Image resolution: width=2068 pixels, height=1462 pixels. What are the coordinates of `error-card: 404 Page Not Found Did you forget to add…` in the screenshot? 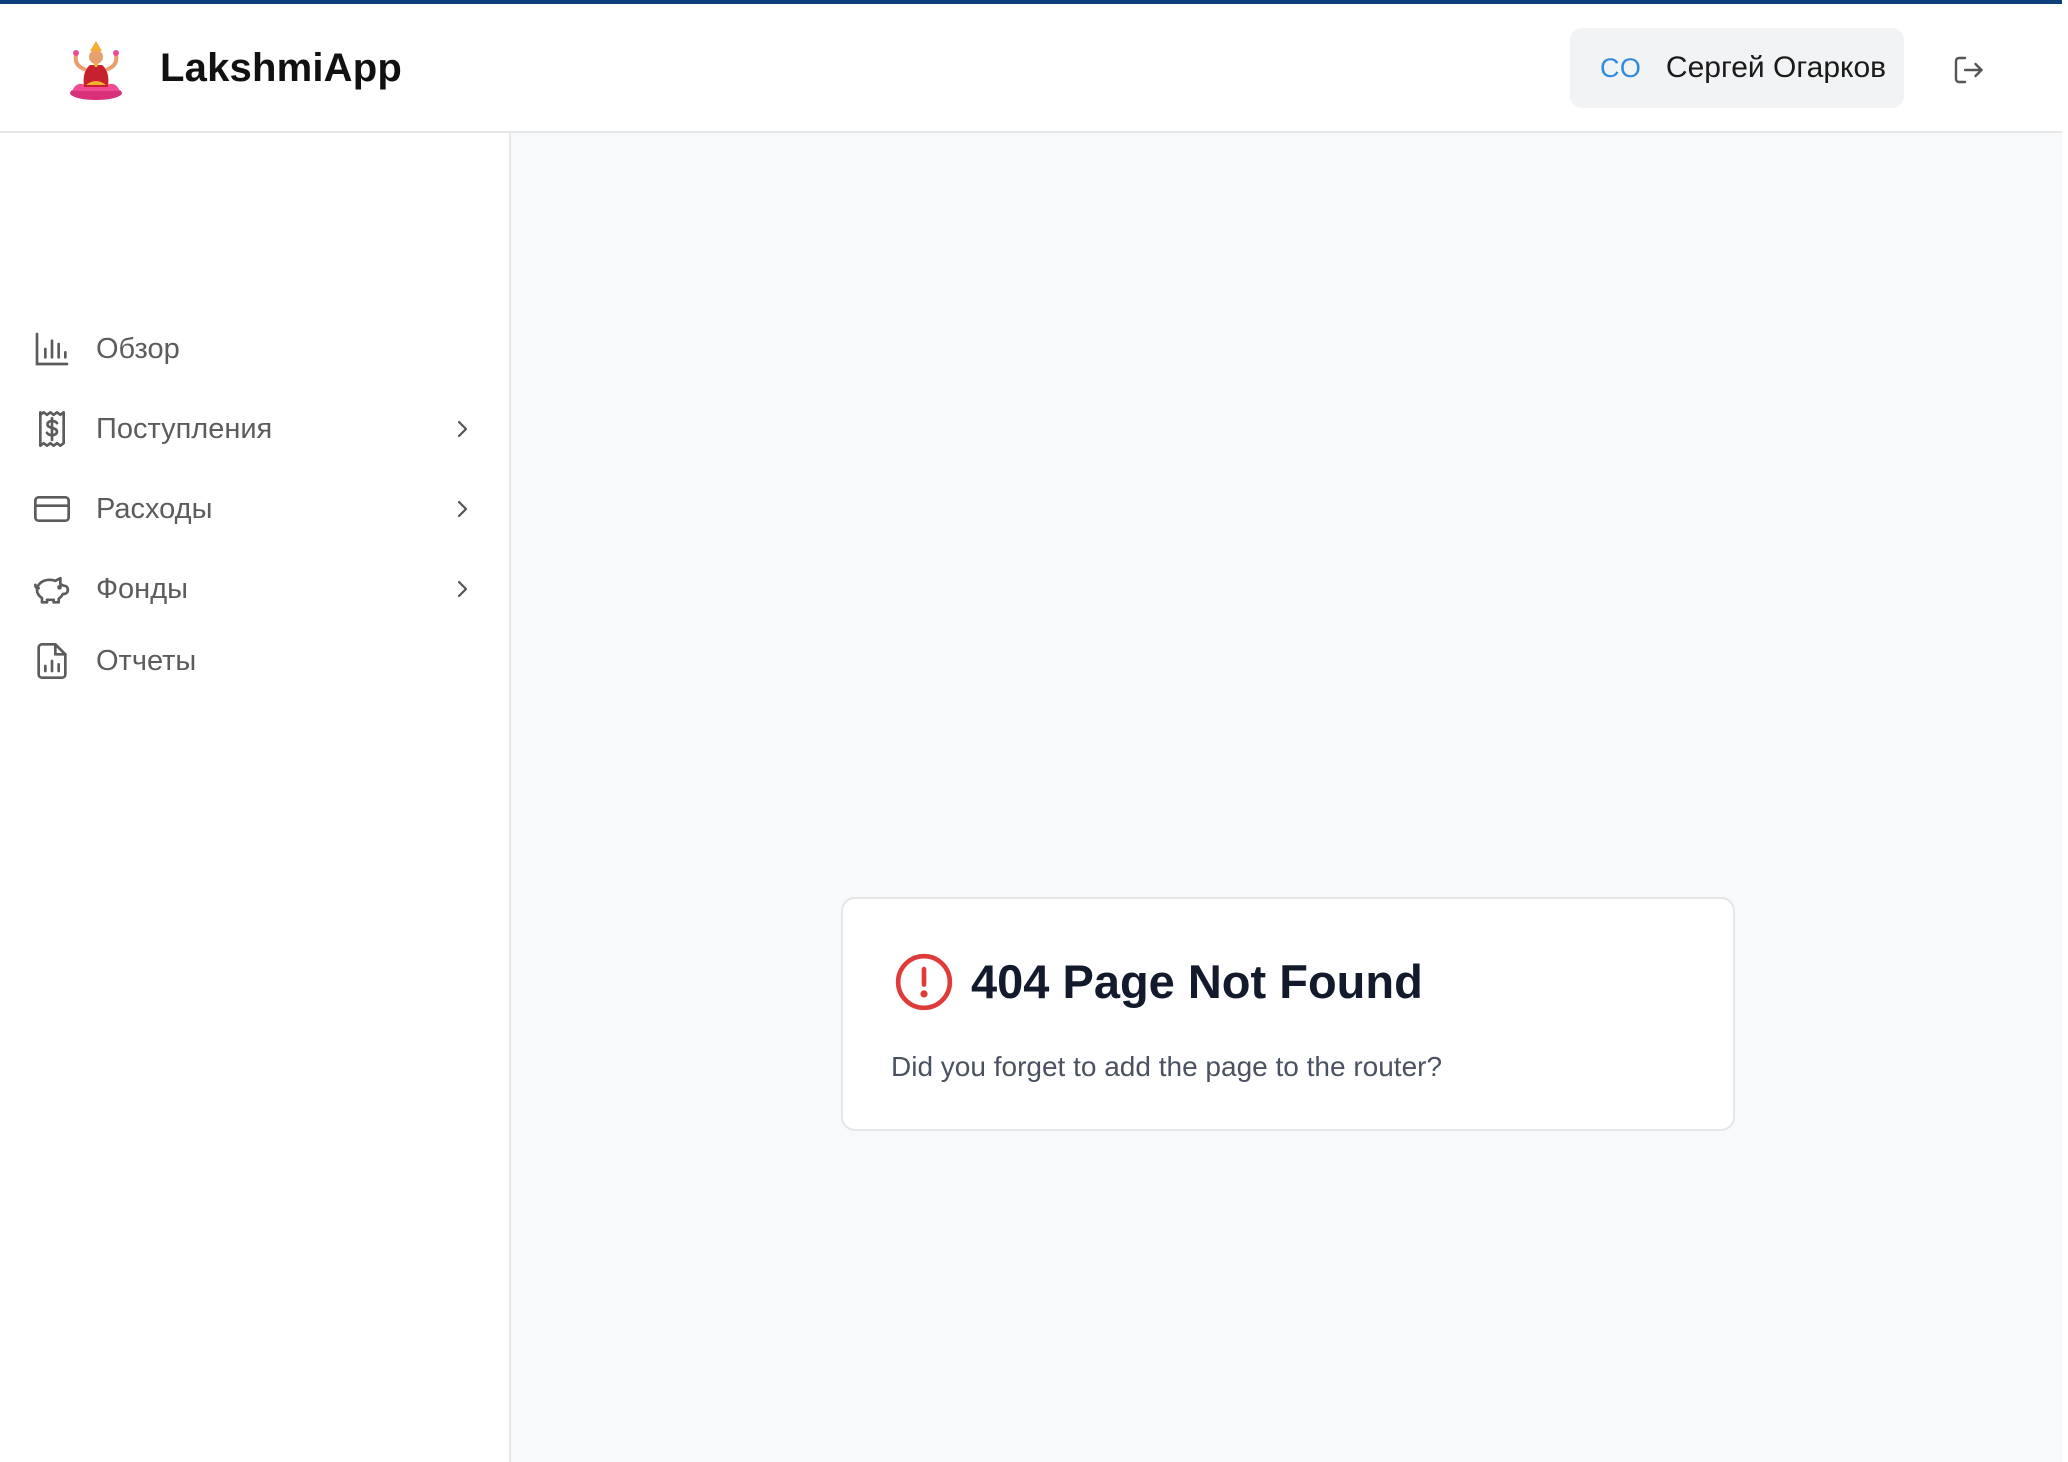 It's located at (1288, 1014).